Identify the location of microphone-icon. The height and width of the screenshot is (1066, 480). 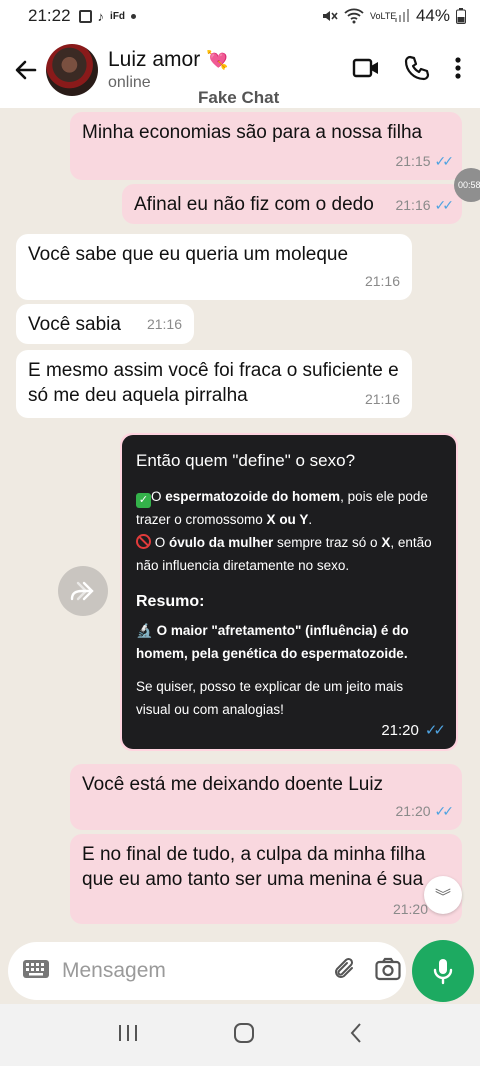
(443, 972).